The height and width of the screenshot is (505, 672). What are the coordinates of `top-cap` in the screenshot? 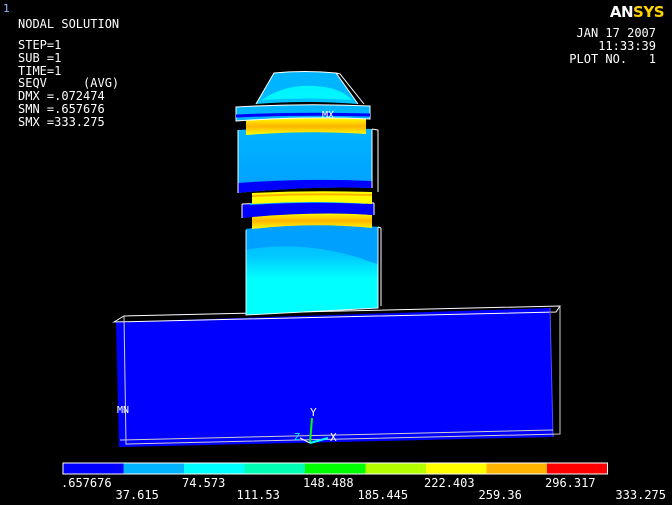 It's located at (310, 88).